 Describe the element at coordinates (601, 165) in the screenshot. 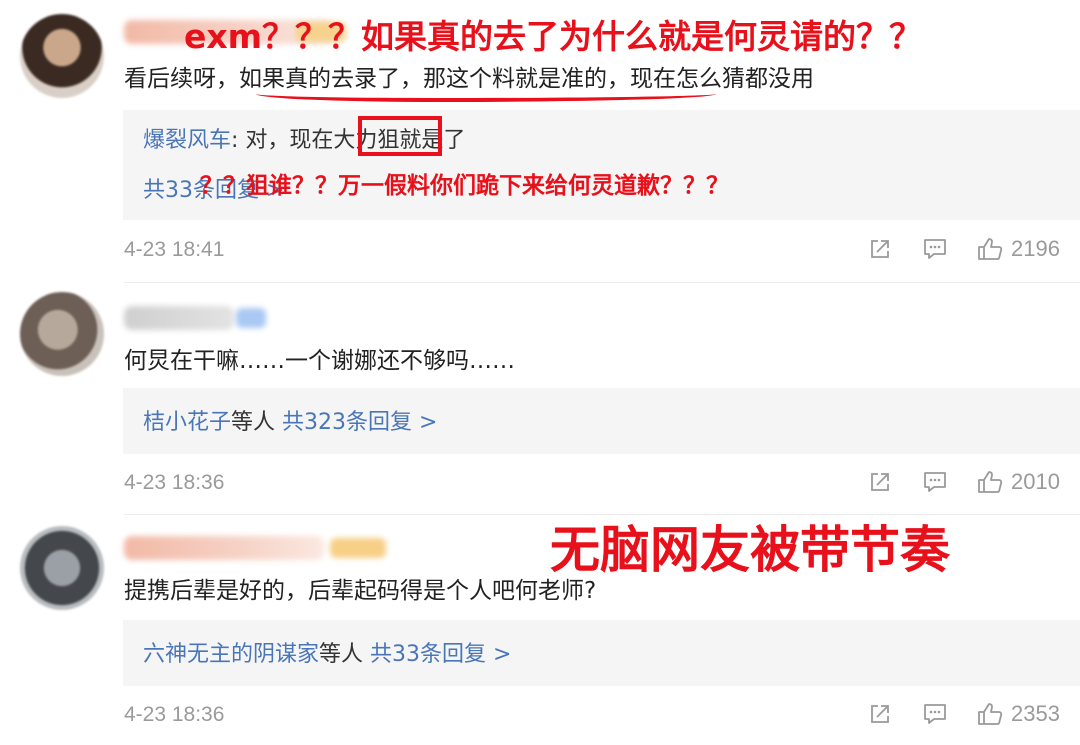

I see `reply-preview-box: 爆裂风车: 对，现在大力狙就是了 共33条回复 >` at that location.